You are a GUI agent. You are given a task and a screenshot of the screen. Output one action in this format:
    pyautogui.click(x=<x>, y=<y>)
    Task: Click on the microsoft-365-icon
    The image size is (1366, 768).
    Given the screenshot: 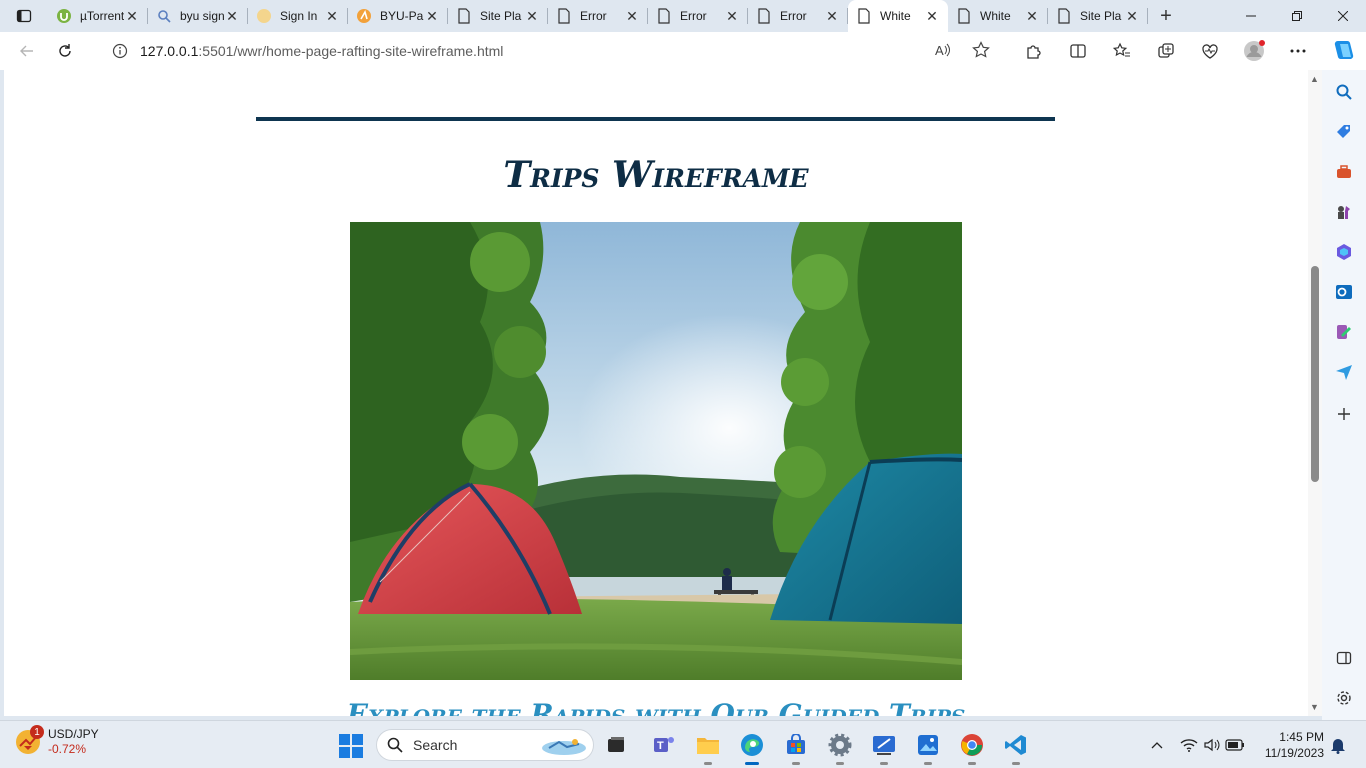 What is the action you would take?
    pyautogui.click(x=1344, y=252)
    